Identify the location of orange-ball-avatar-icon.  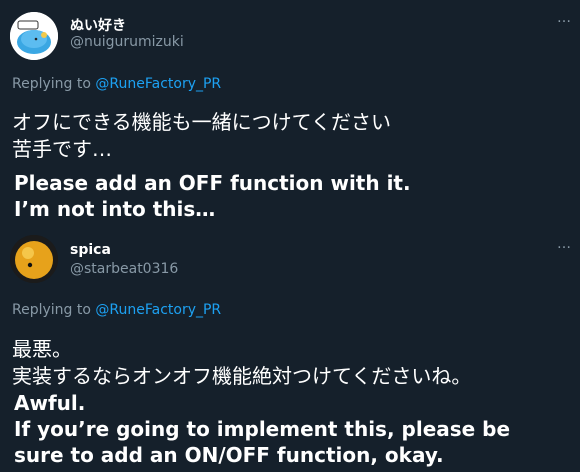
(34, 259).